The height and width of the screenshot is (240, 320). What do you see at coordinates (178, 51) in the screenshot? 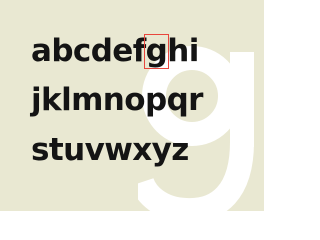
I see `letter-h: h` at bounding box center [178, 51].